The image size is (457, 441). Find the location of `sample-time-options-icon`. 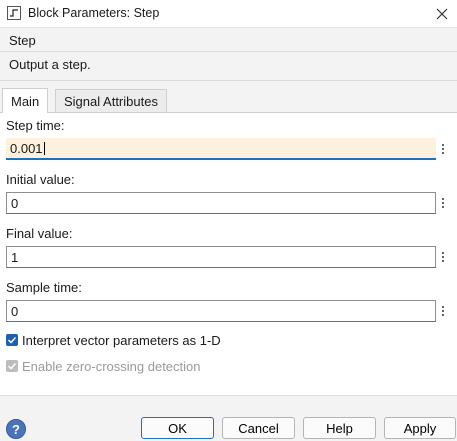

sample-time-options-icon is located at coordinates (443, 311).